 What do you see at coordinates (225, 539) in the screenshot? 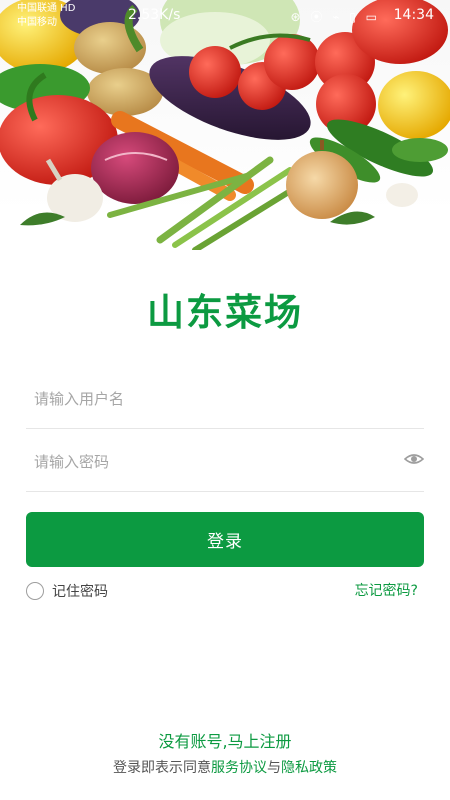
I see `login-button: 登录` at bounding box center [225, 539].